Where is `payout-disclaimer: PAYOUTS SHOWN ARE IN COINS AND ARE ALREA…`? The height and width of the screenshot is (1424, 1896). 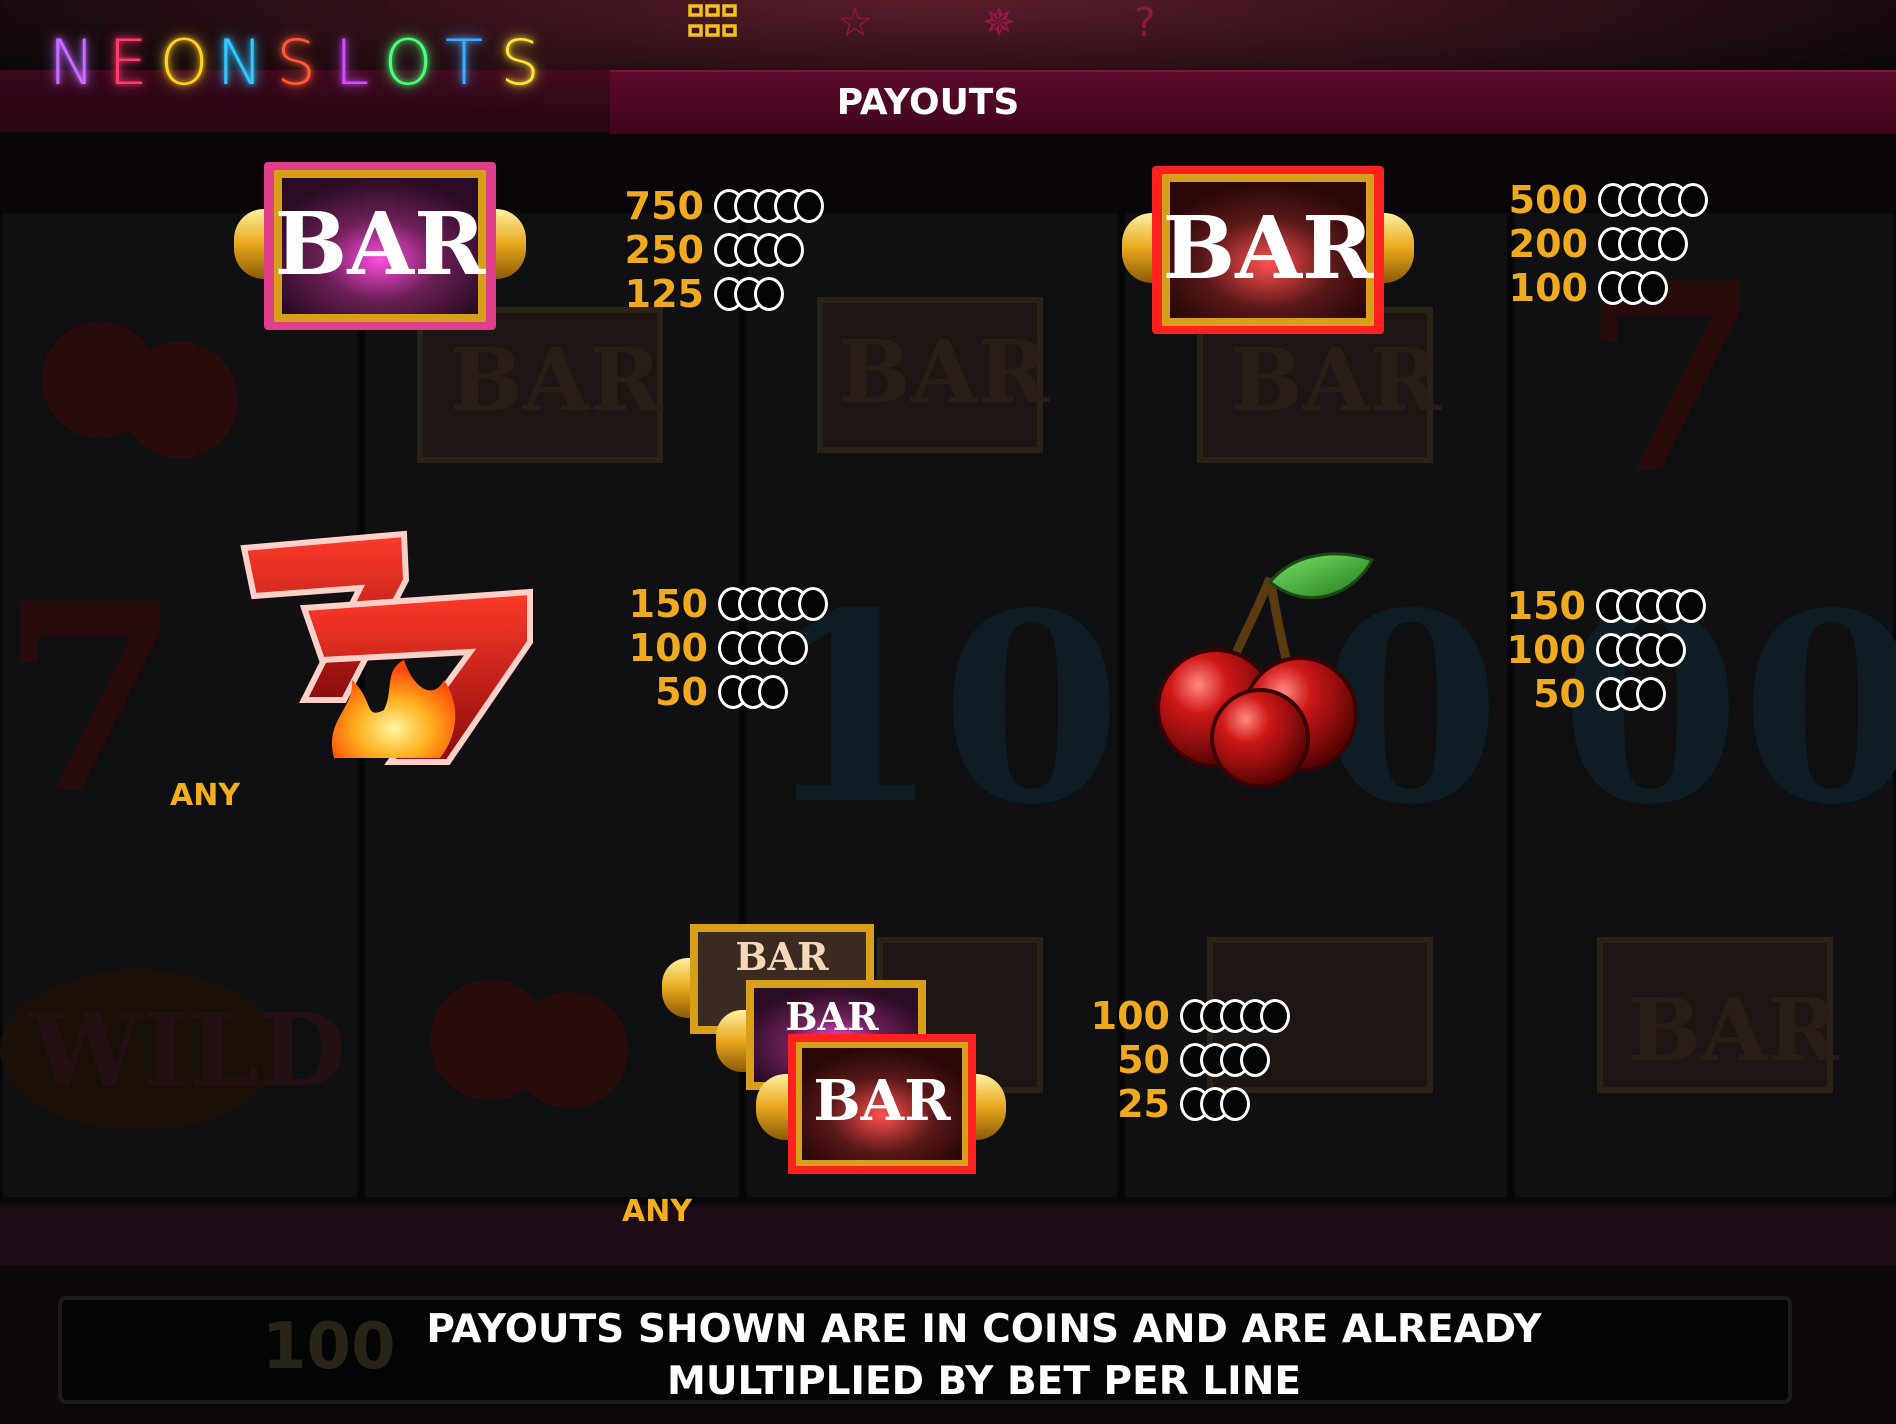
payout-disclaimer: PAYOUTS SHOWN ARE IN COINS AND ARE ALREA… is located at coordinates (948, 1356).